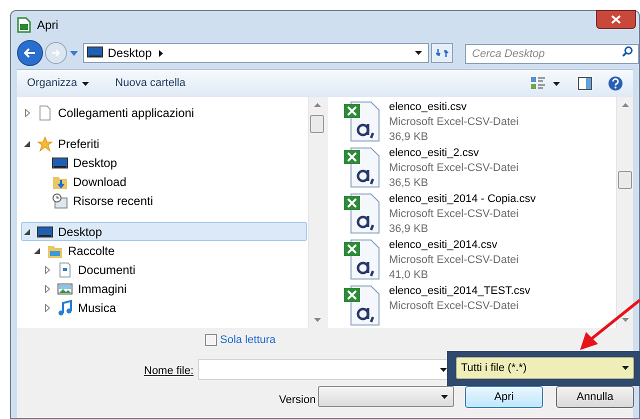  What do you see at coordinates (248, 340) in the screenshot?
I see `read-only-label: Sola lettura` at bounding box center [248, 340].